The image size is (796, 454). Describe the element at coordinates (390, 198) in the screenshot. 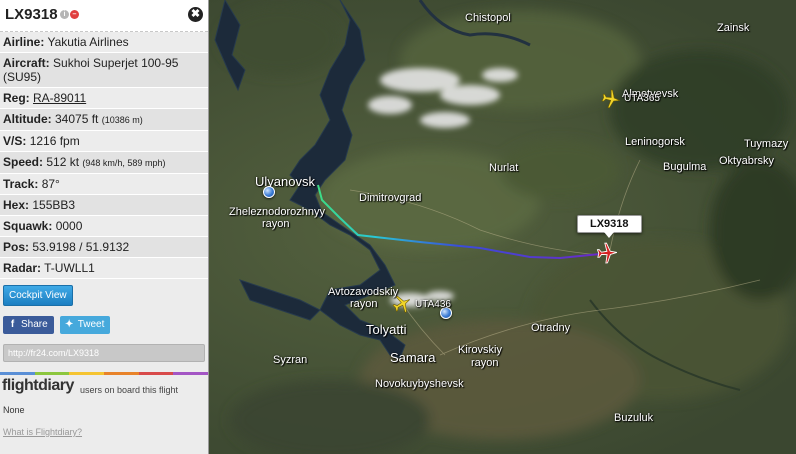

I see `place-dimitrovgrad: Dimitrovgrad` at that location.